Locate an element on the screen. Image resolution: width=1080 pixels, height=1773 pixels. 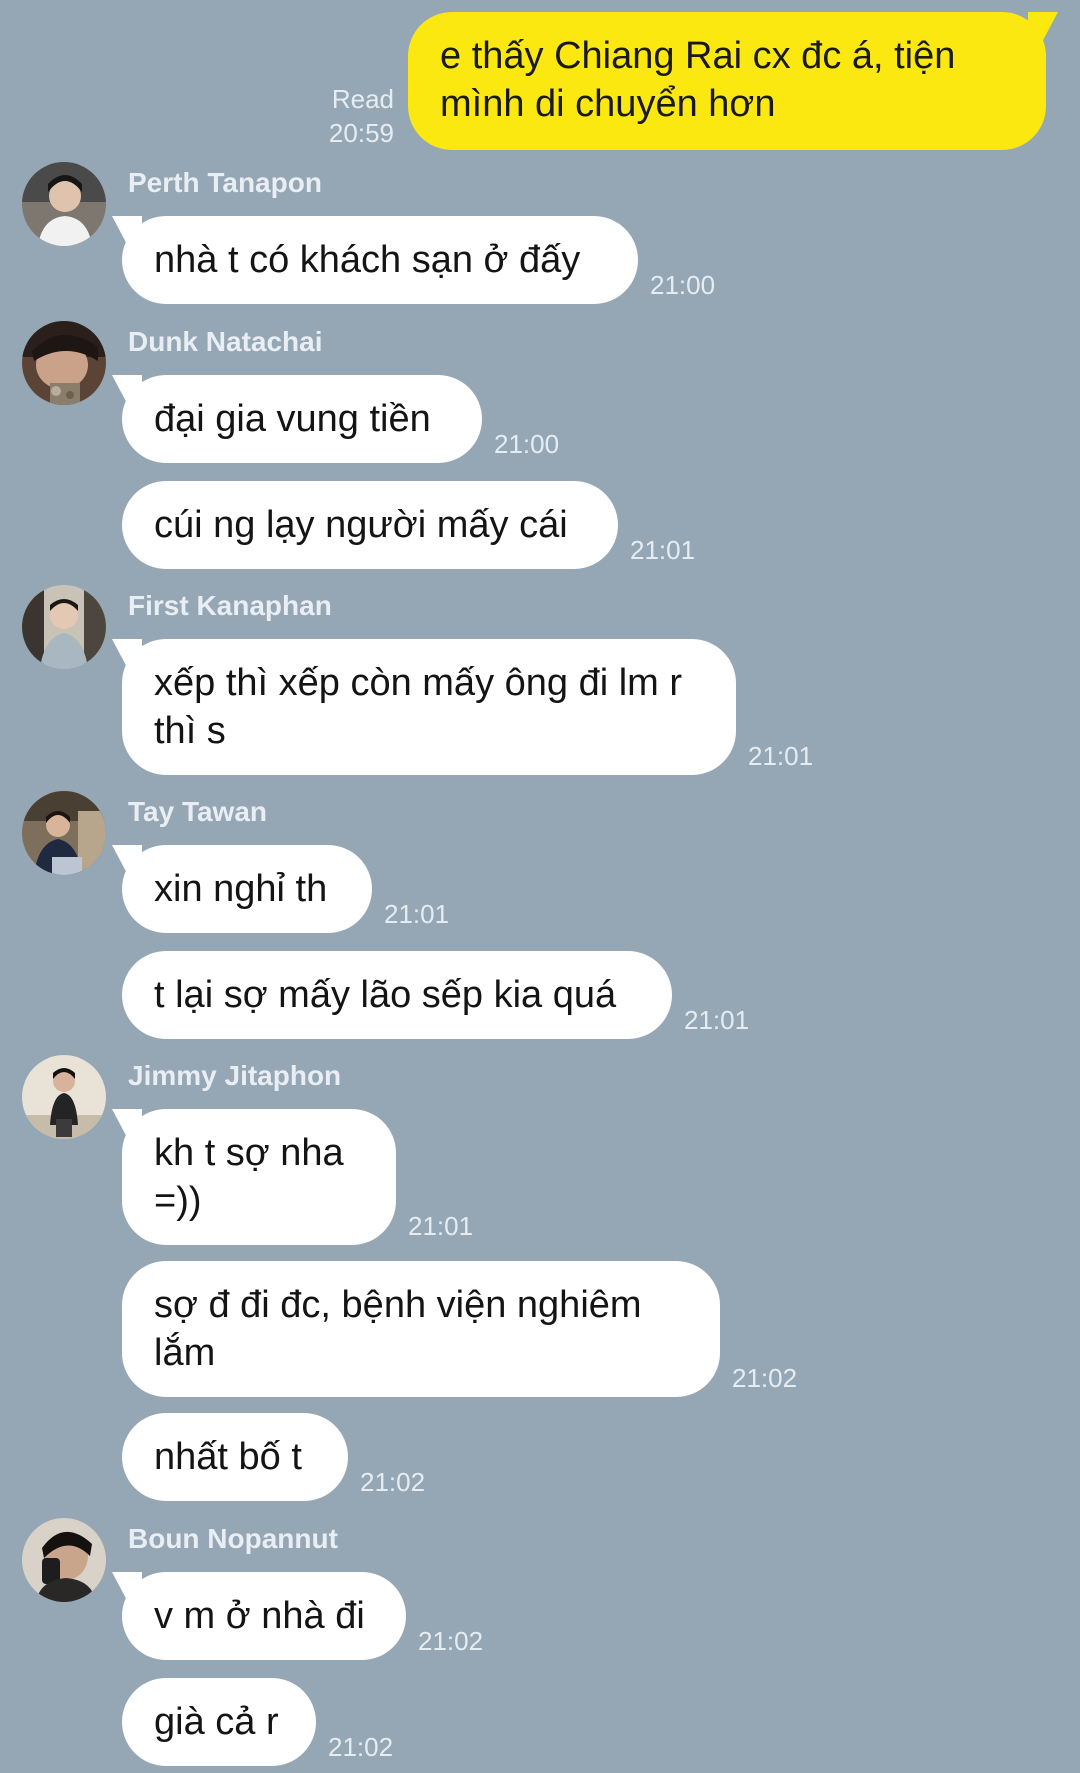
message-row: già cả r 21:02 is located at coordinates (257, 1722).